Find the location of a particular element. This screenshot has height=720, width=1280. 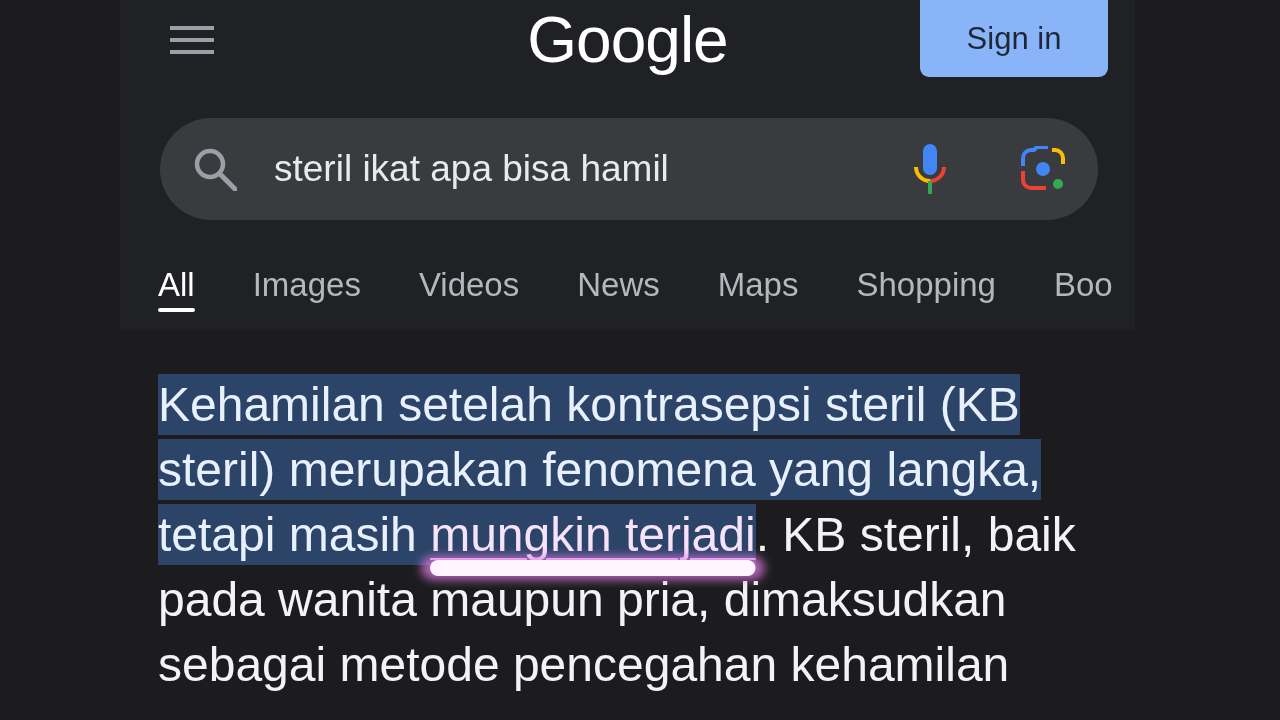

tab: News is located at coordinates (618, 275).